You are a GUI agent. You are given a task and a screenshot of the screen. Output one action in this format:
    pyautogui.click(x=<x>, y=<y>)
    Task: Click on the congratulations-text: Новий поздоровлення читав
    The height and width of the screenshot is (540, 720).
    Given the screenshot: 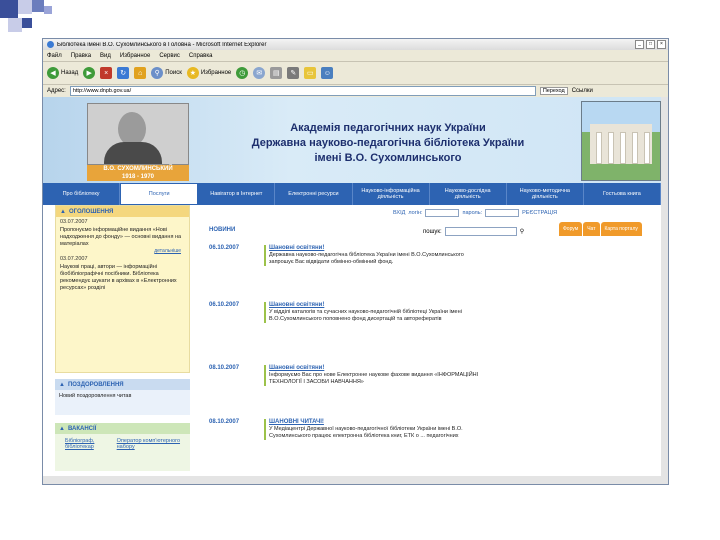 What is the action you would take?
    pyautogui.click(x=95, y=396)
    